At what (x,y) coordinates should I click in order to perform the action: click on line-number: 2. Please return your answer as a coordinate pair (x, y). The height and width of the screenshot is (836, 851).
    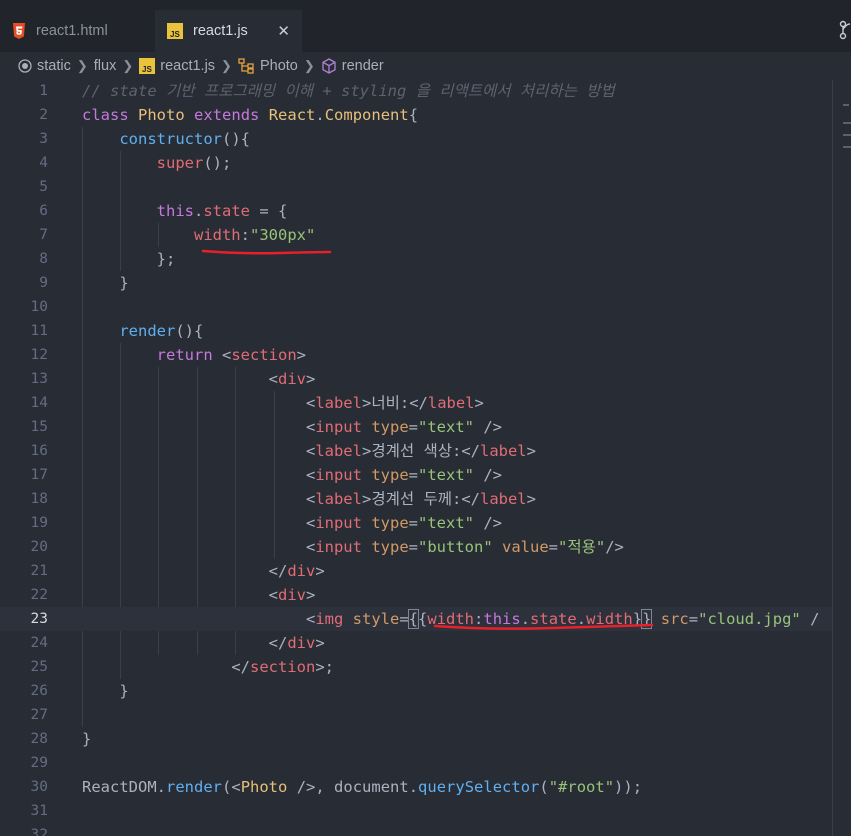
    Looking at the image, I should click on (43, 115).